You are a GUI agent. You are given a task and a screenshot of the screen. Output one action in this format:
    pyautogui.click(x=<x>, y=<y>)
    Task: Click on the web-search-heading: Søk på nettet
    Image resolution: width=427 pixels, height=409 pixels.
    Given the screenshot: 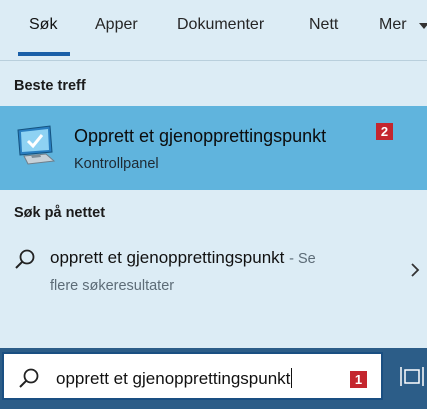 What is the action you would take?
    pyautogui.click(x=60, y=213)
    